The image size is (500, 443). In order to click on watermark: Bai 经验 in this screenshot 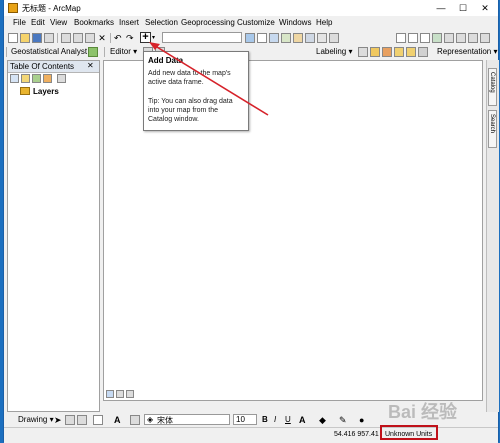, I will do `click(423, 412)`.